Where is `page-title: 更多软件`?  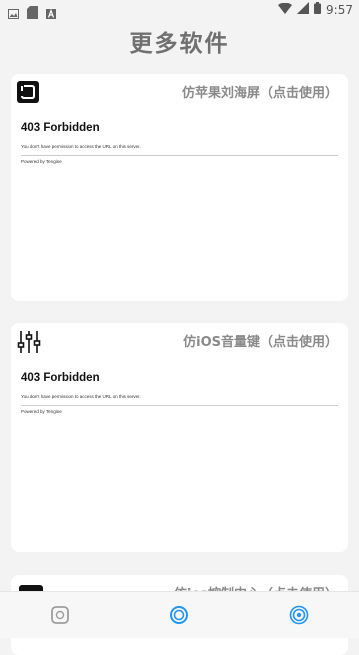 page-title: 更多软件 is located at coordinates (179, 44).